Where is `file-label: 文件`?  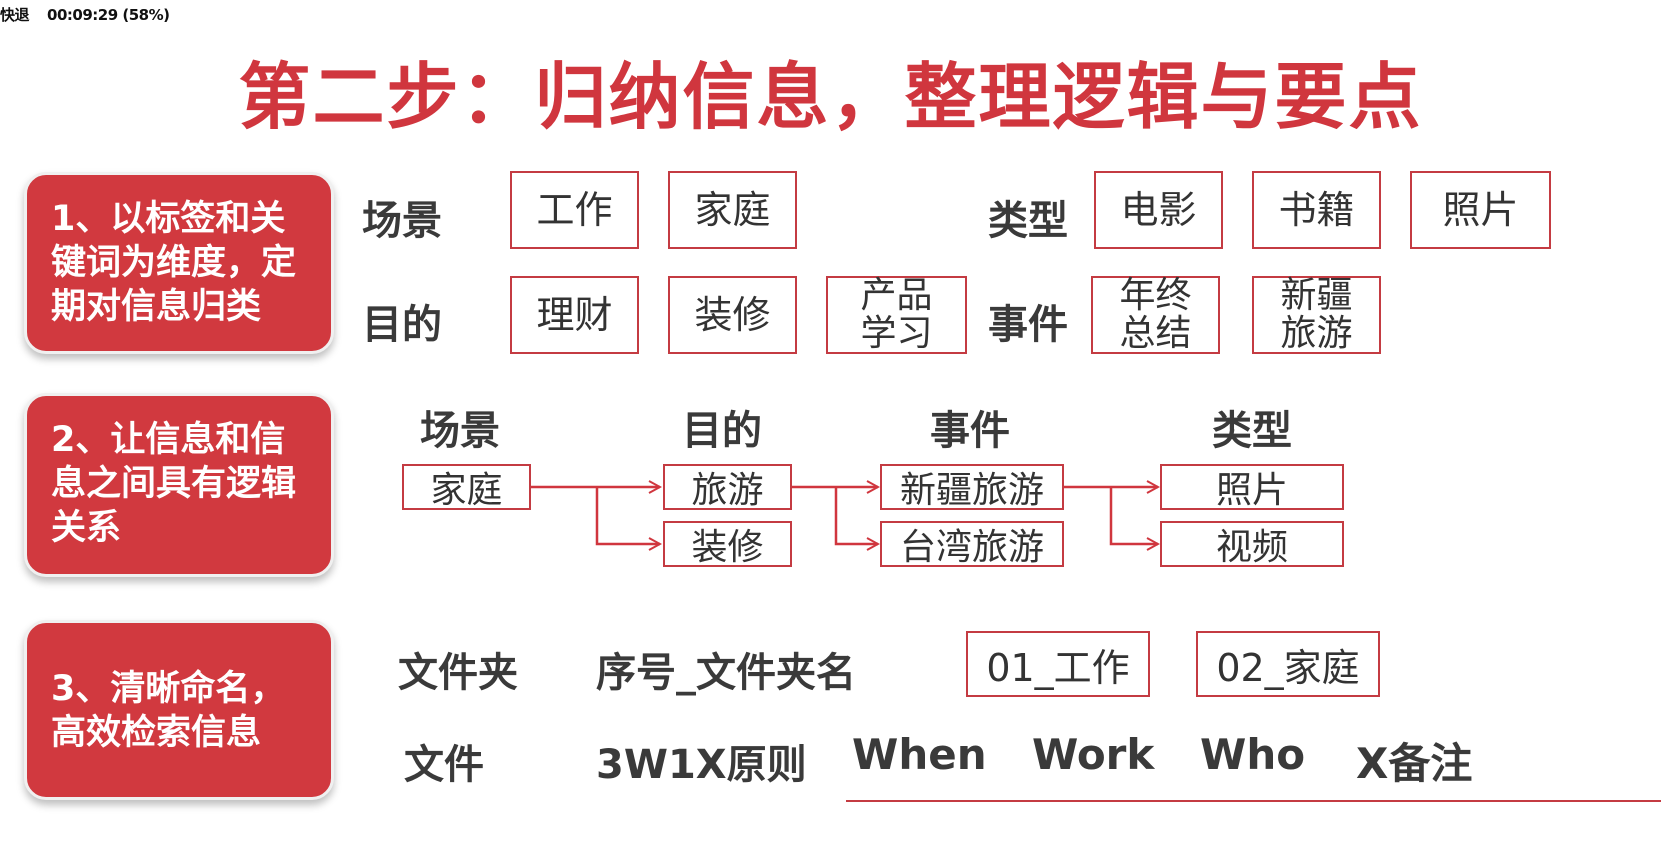
file-label: 文件 is located at coordinates (444, 765).